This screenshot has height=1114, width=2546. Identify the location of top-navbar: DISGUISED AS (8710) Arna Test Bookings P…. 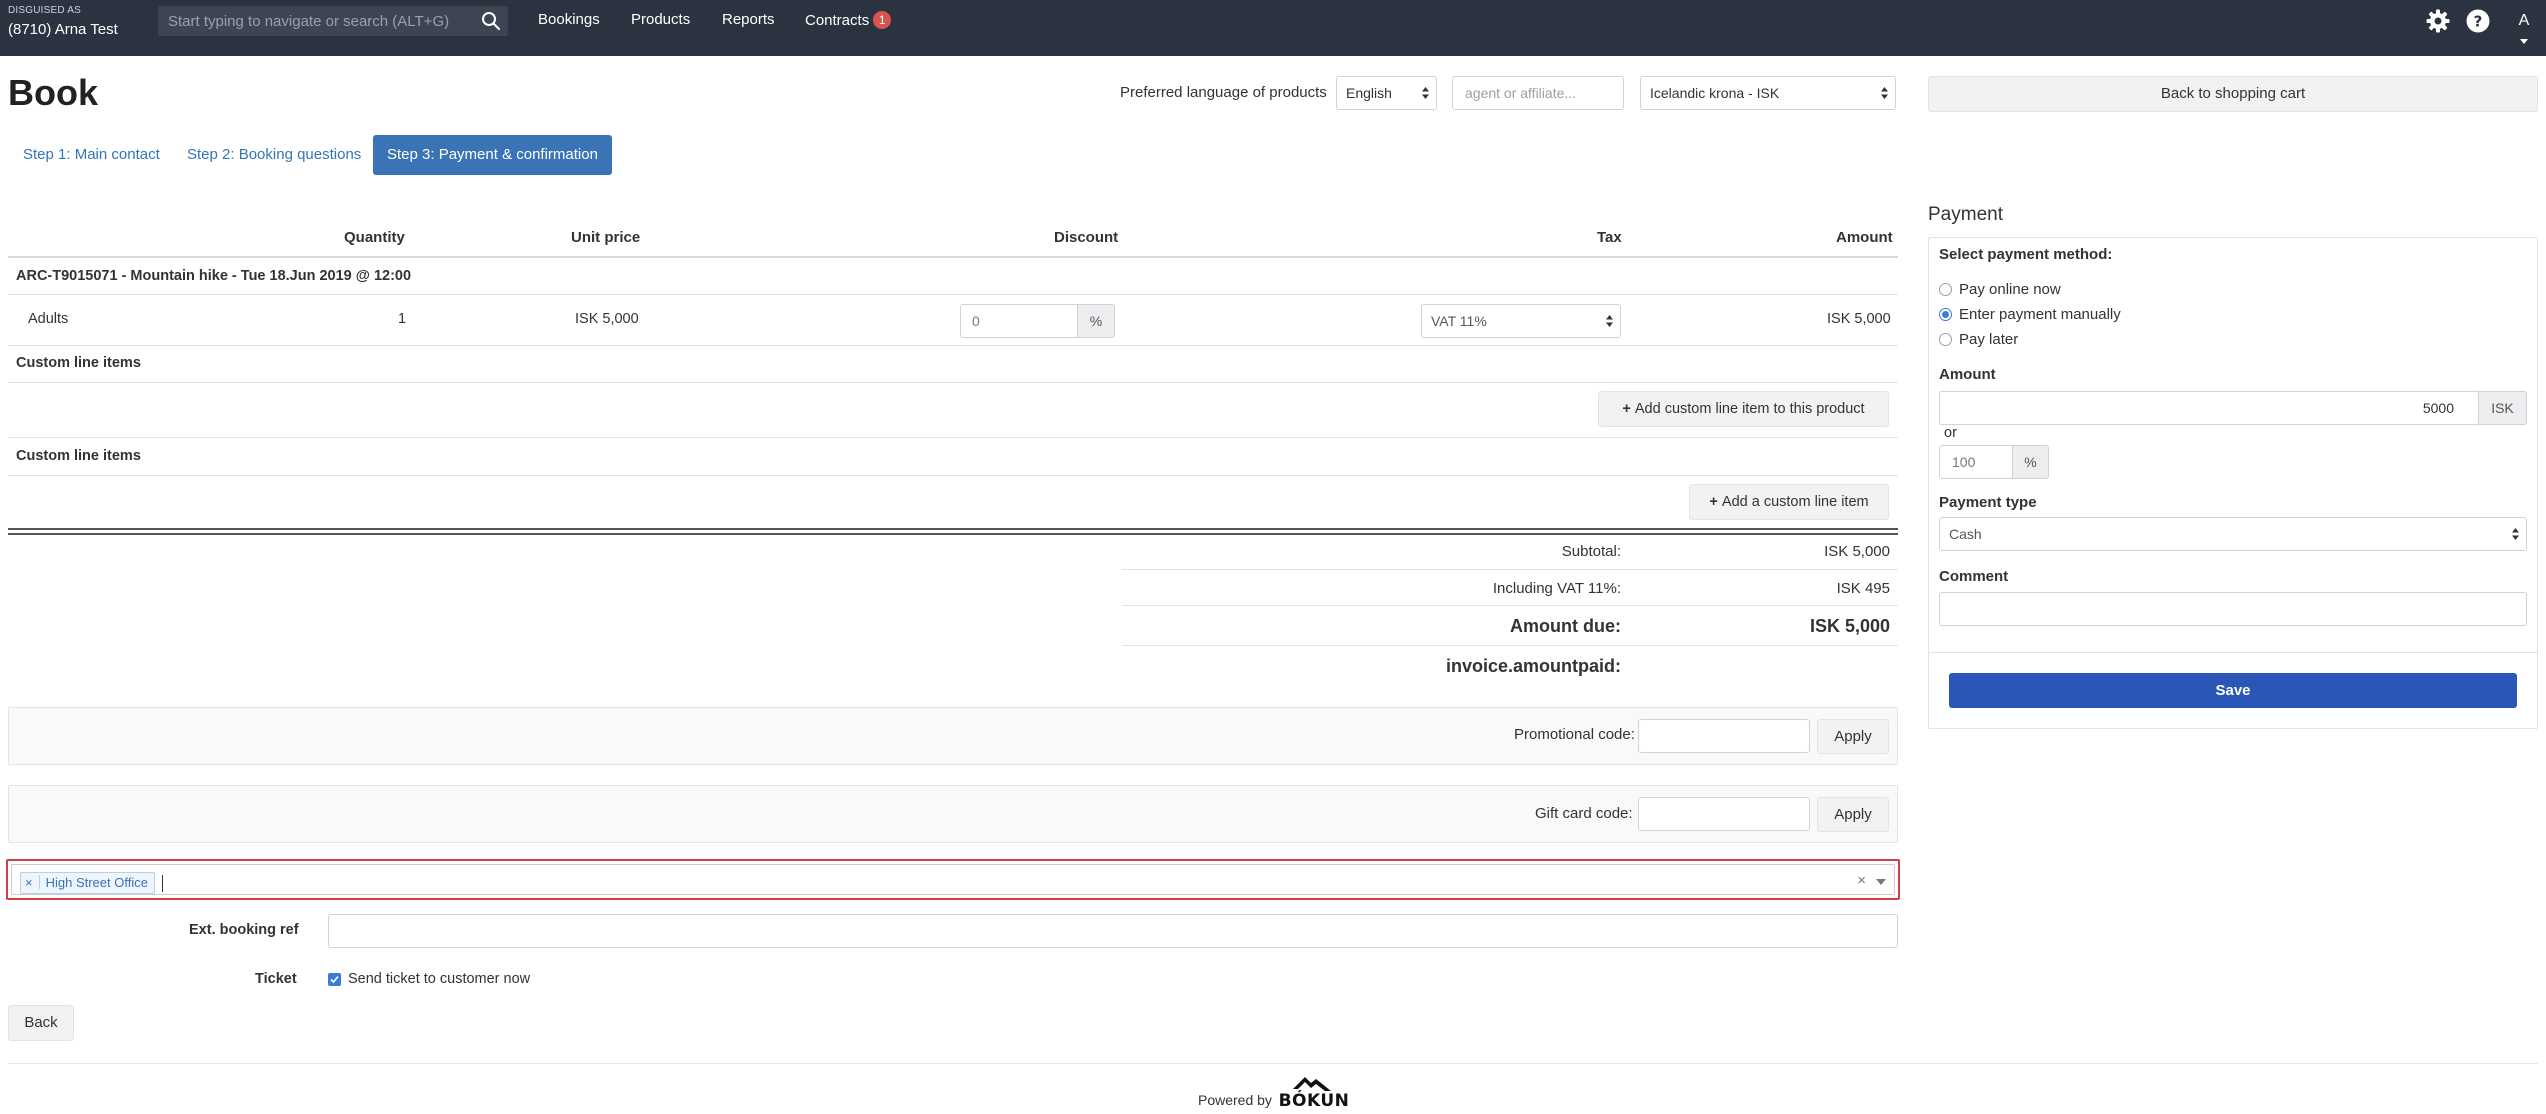
(1273, 28).